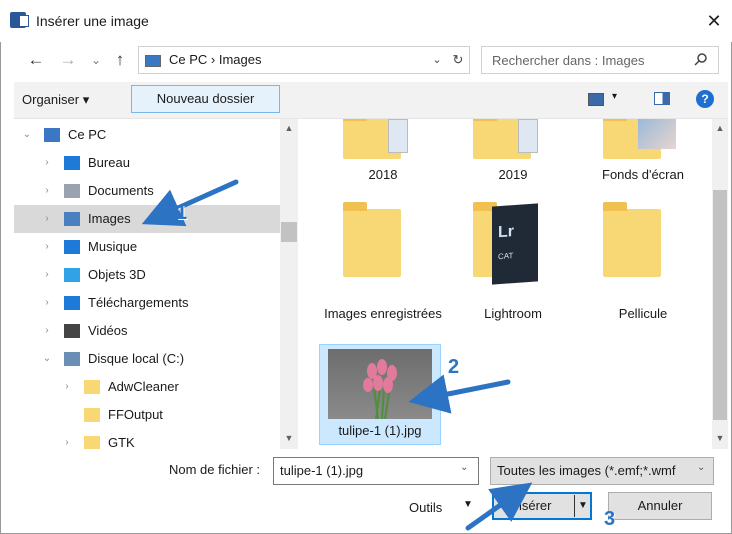 This screenshot has height=534, width=732. I want to click on annotation-number-3: 3, so click(610, 519).